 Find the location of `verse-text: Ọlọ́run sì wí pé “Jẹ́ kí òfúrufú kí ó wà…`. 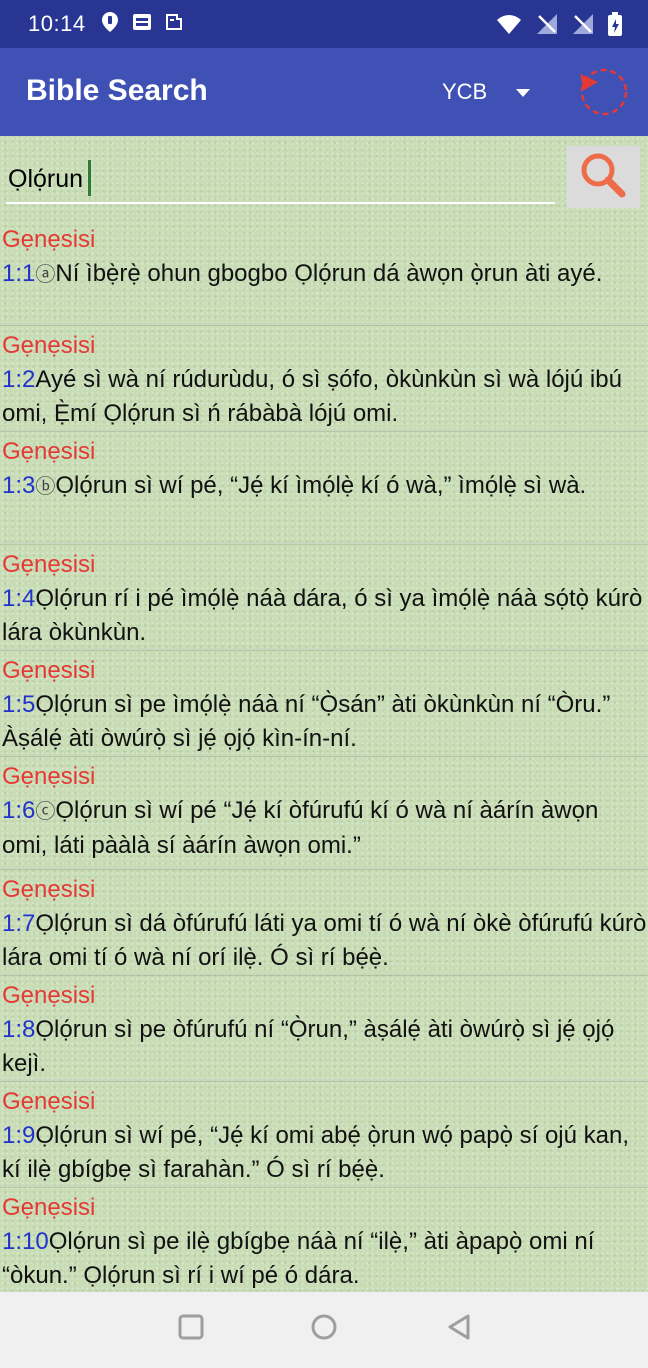

verse-text: Ọlọ́run sì wí pé “Jẹ́ kí òfúrufú kí ó wà… is located at coordinates (300, 828).